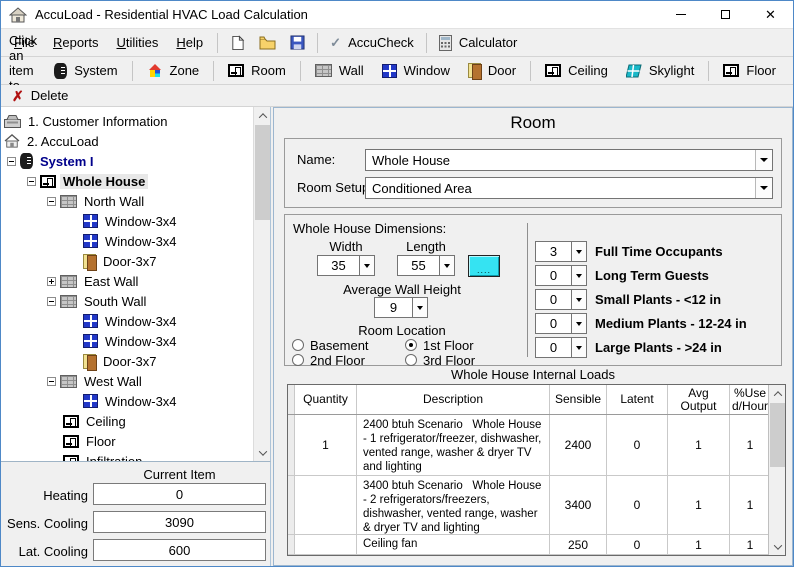 The width and height of the screenshot is (794, 567). I want to click on length-spinner: 55, so click(426, 265).